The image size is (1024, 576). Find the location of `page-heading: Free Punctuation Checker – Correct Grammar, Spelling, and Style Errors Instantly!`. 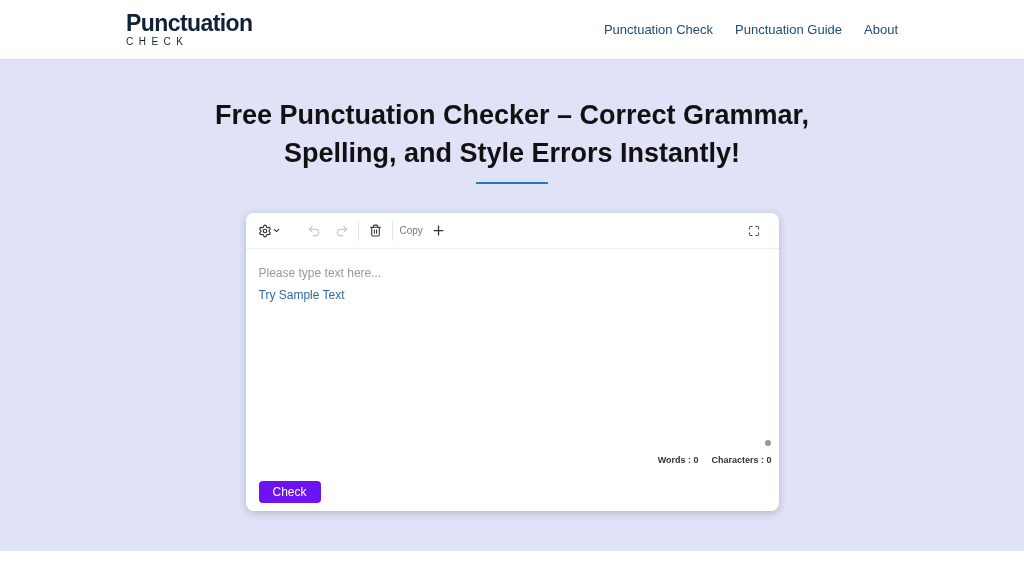

page-heading: Free Punctuation Checker – Correct Grammar, Spelling, and Style Errors Instantly! is located at coordinates (512, 134).